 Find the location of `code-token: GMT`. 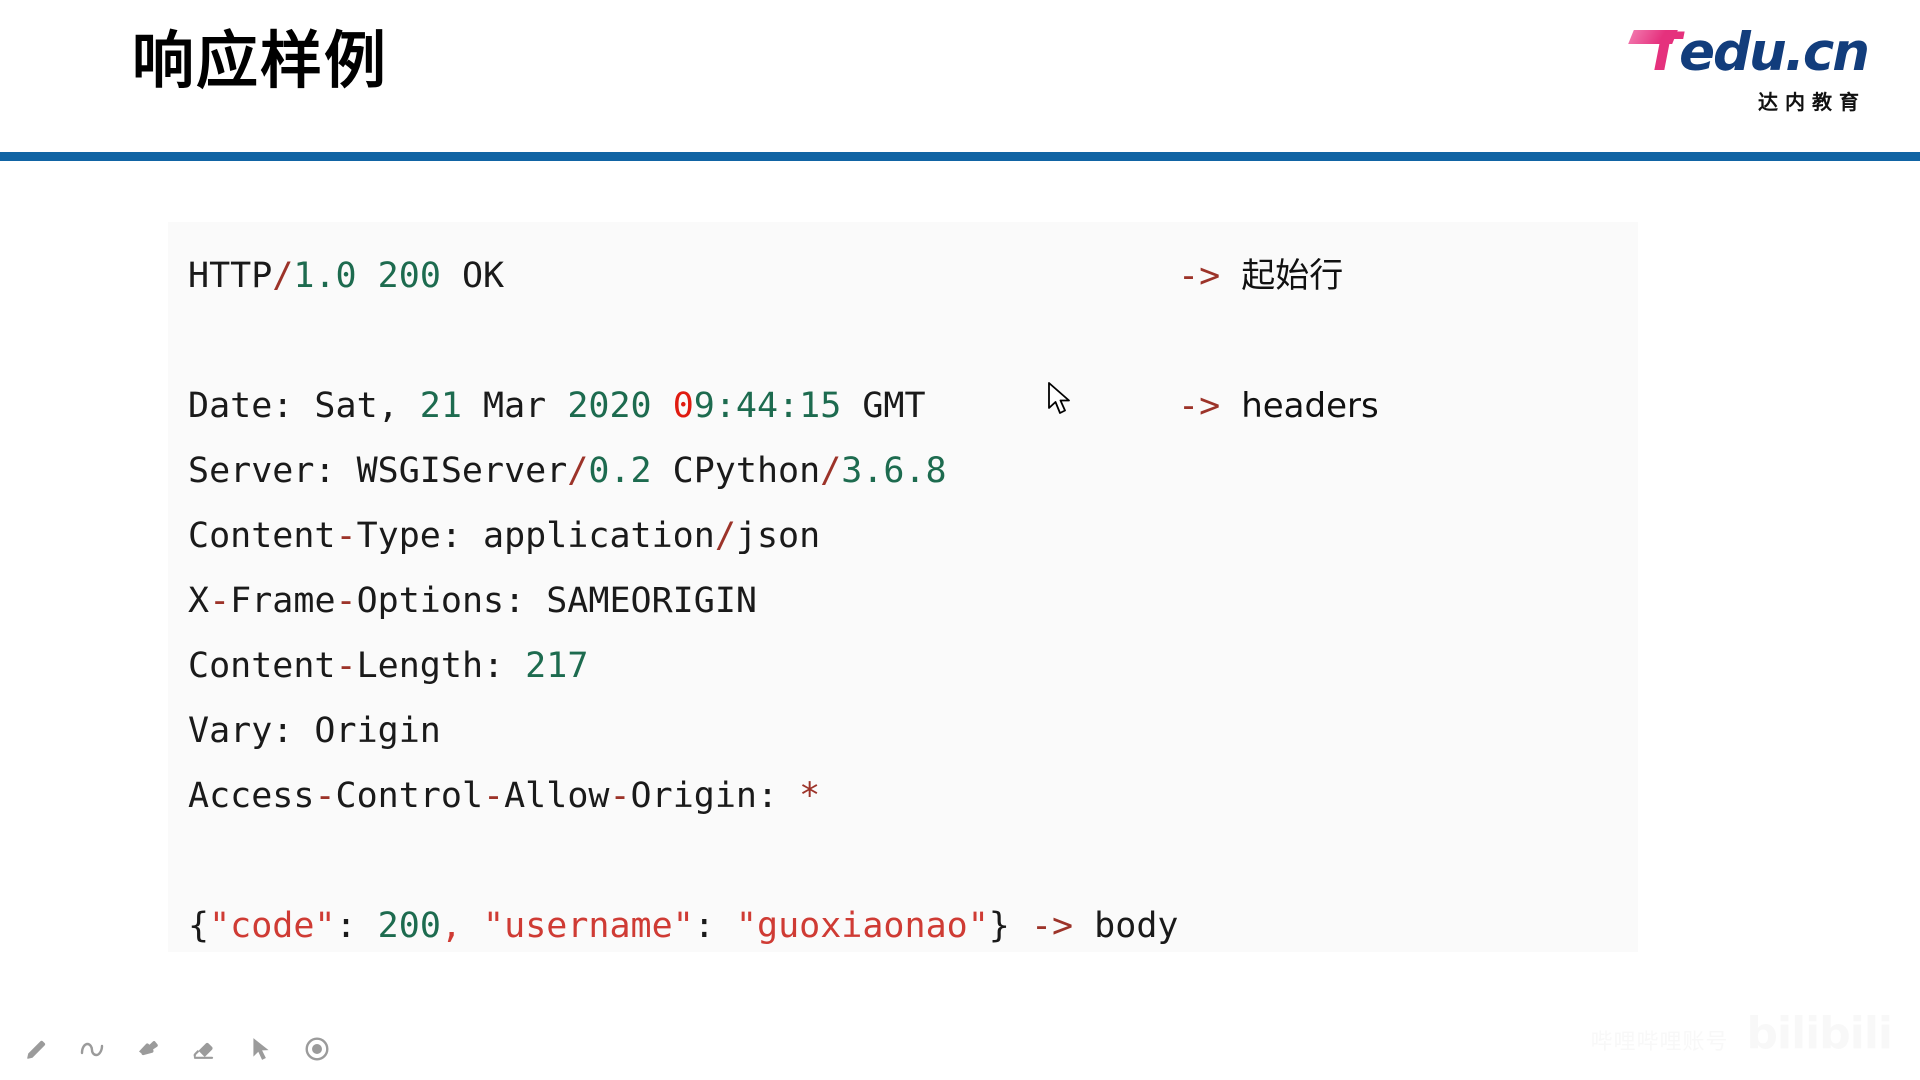

code-token: GMT is located at coordinates (883, 406).